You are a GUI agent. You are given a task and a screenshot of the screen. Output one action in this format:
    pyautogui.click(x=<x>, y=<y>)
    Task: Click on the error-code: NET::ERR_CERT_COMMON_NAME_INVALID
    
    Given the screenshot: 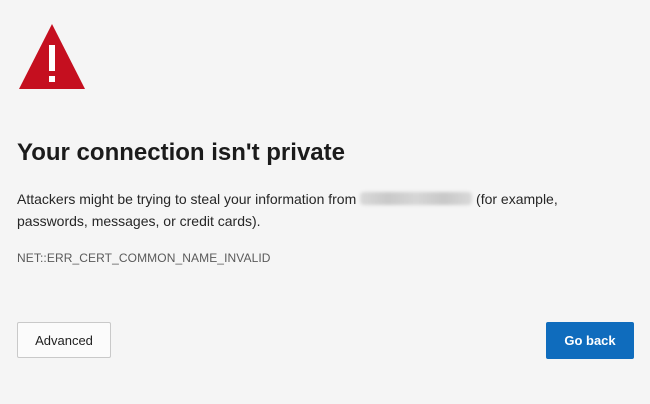 What is the action you would take?
    pyautogui.click(x=144, y=258)
    